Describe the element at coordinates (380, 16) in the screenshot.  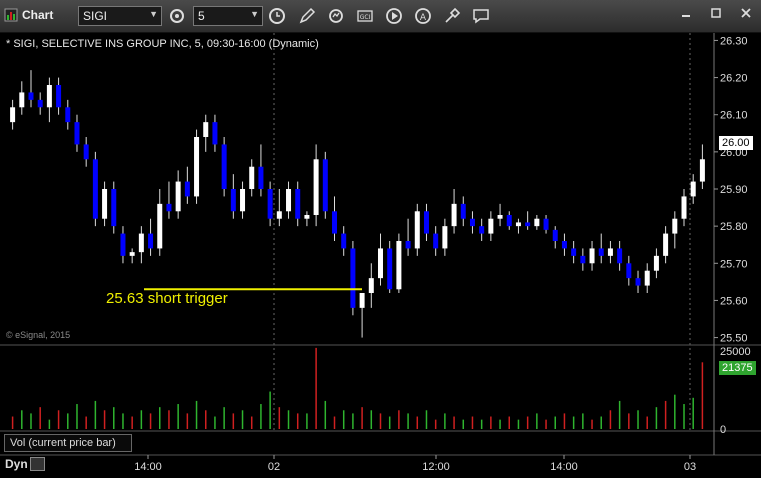
I see `toolbar: Chart SIGI ▼ 5 ▼ GCI A` at that location.